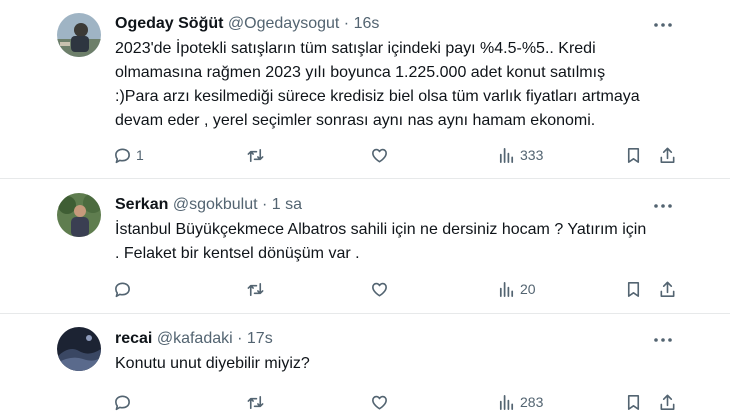  I want to click on views-button: 20, so click(516, 289).